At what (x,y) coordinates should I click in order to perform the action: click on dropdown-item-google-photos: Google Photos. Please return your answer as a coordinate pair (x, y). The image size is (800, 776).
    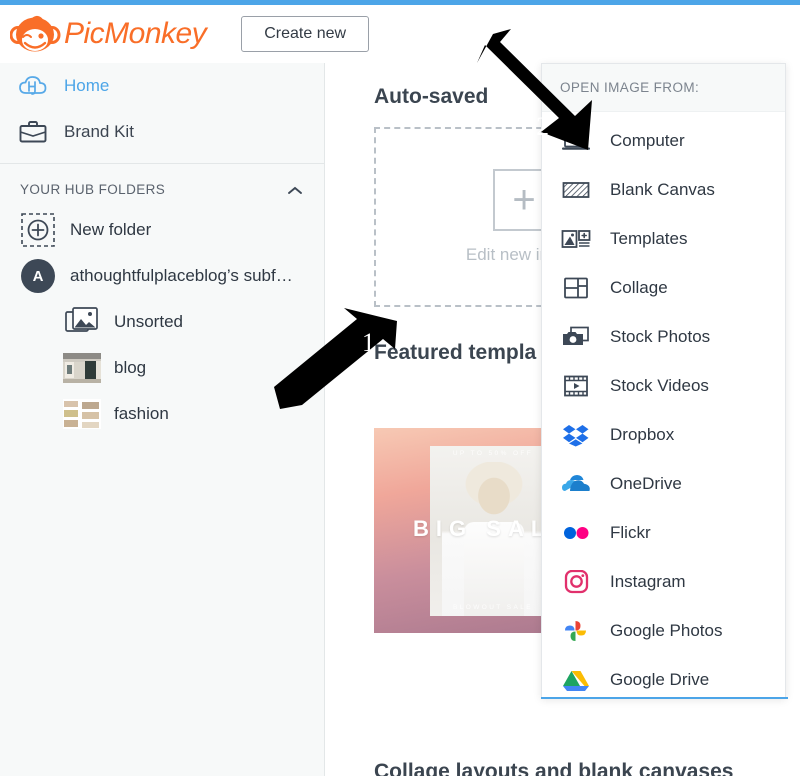
    Looking at the image, I should click on (663, 630).